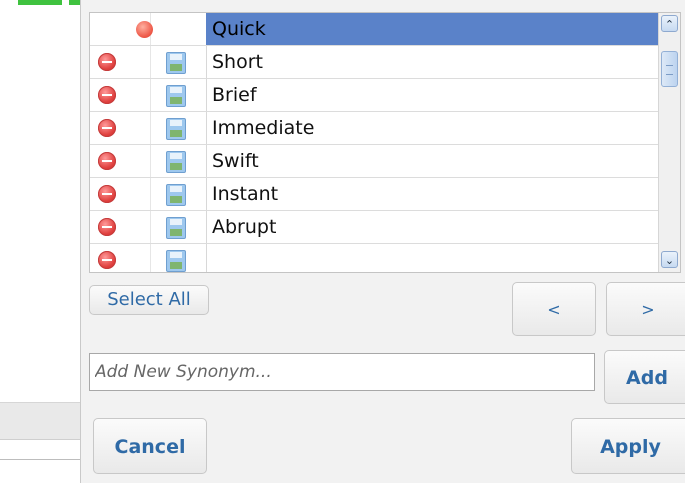 The image size is (685, 483). What do you see at coordinates (178, 29) in the screenshot?
I see `header-blank-cell` at bounding box center [178, 29].